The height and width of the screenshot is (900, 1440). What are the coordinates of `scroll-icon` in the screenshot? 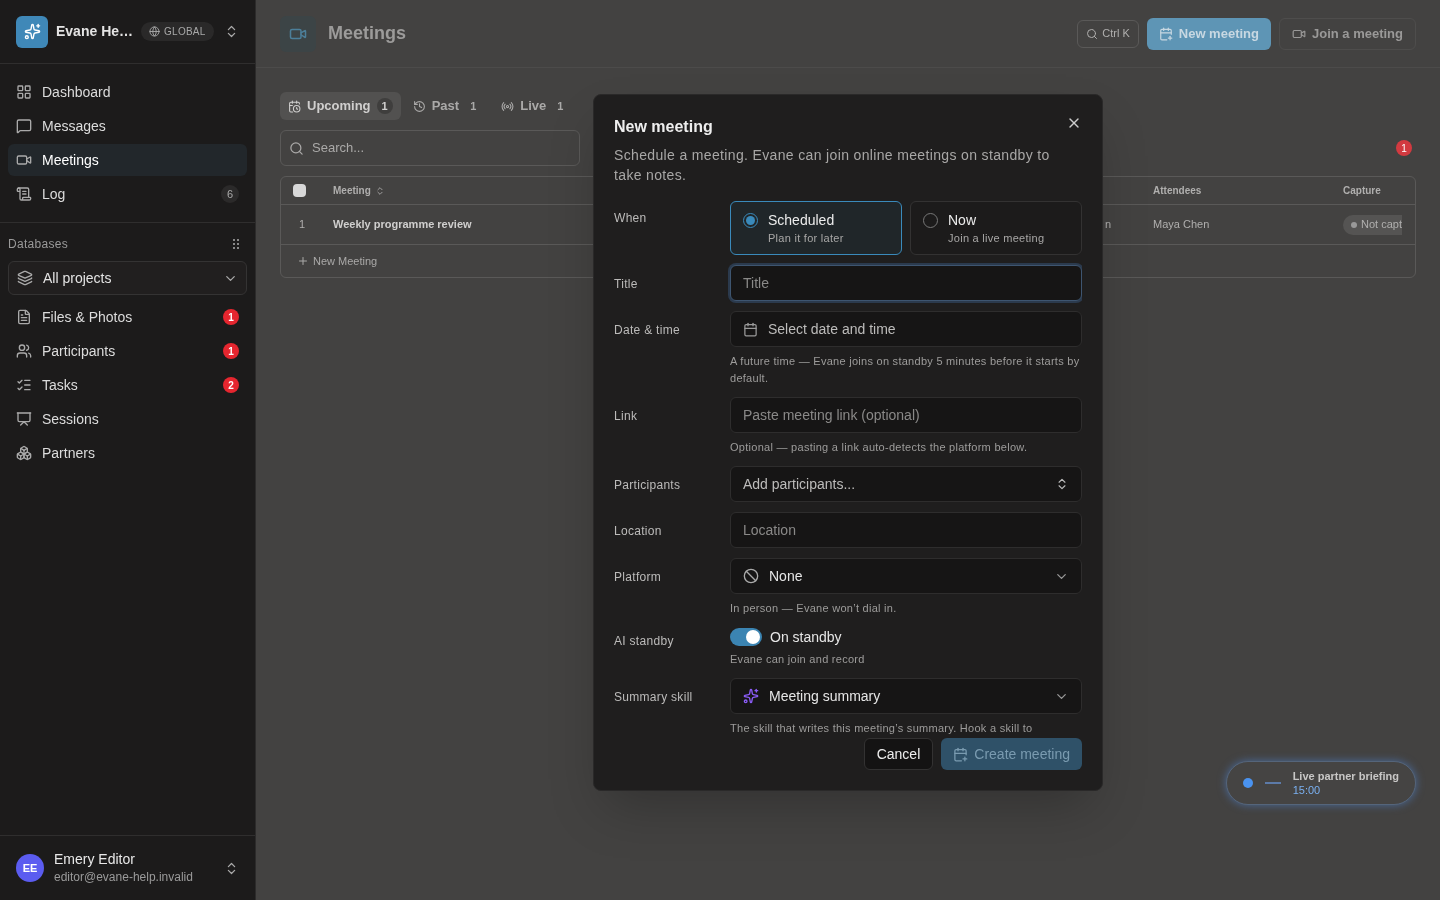 It's located at (24, 194).